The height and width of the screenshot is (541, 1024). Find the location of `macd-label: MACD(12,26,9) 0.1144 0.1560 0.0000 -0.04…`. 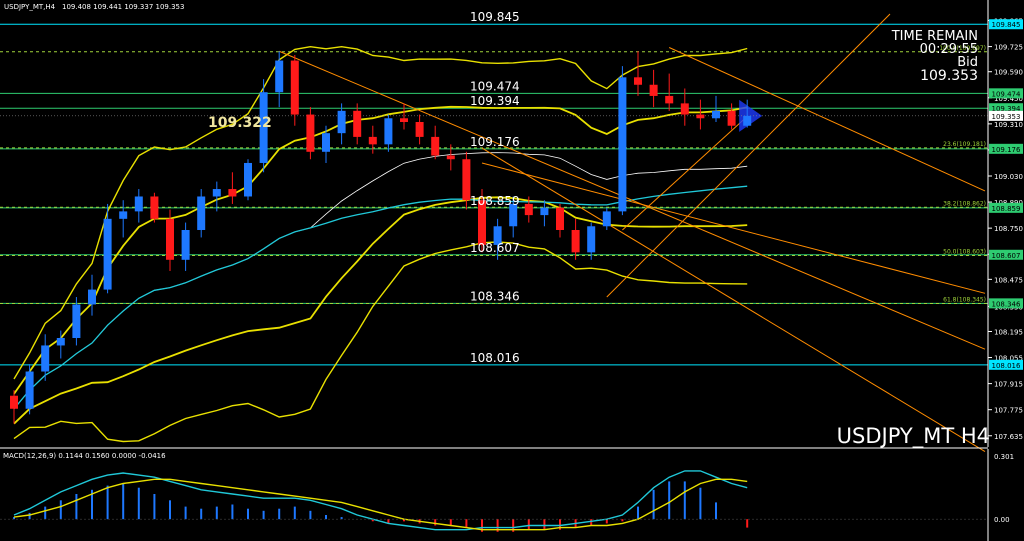

macd-label: MACD(12,26,9) 0.1144 0.1560 0.0000 -0.04… is located at coordinates (84, 456).